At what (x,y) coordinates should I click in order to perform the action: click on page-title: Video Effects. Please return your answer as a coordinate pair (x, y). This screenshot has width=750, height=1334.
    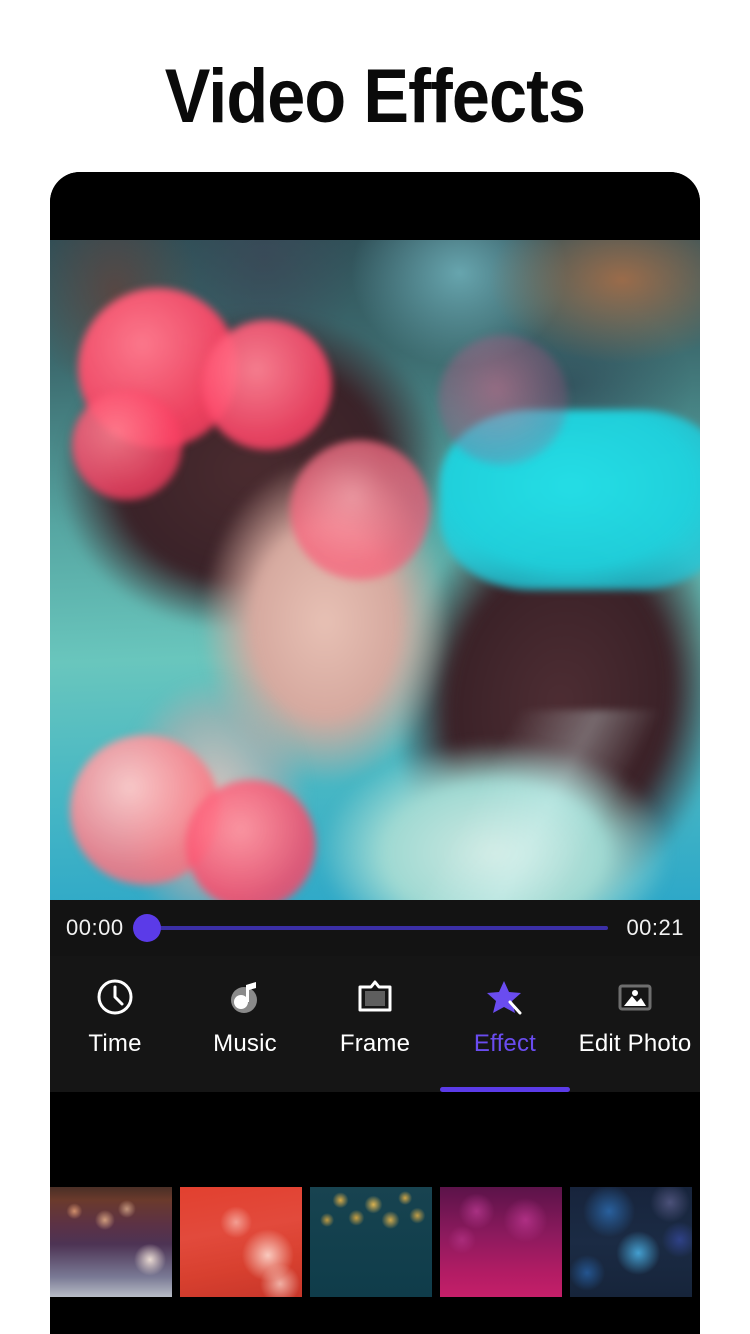
    Looking at the image, I should click on (375, 96).